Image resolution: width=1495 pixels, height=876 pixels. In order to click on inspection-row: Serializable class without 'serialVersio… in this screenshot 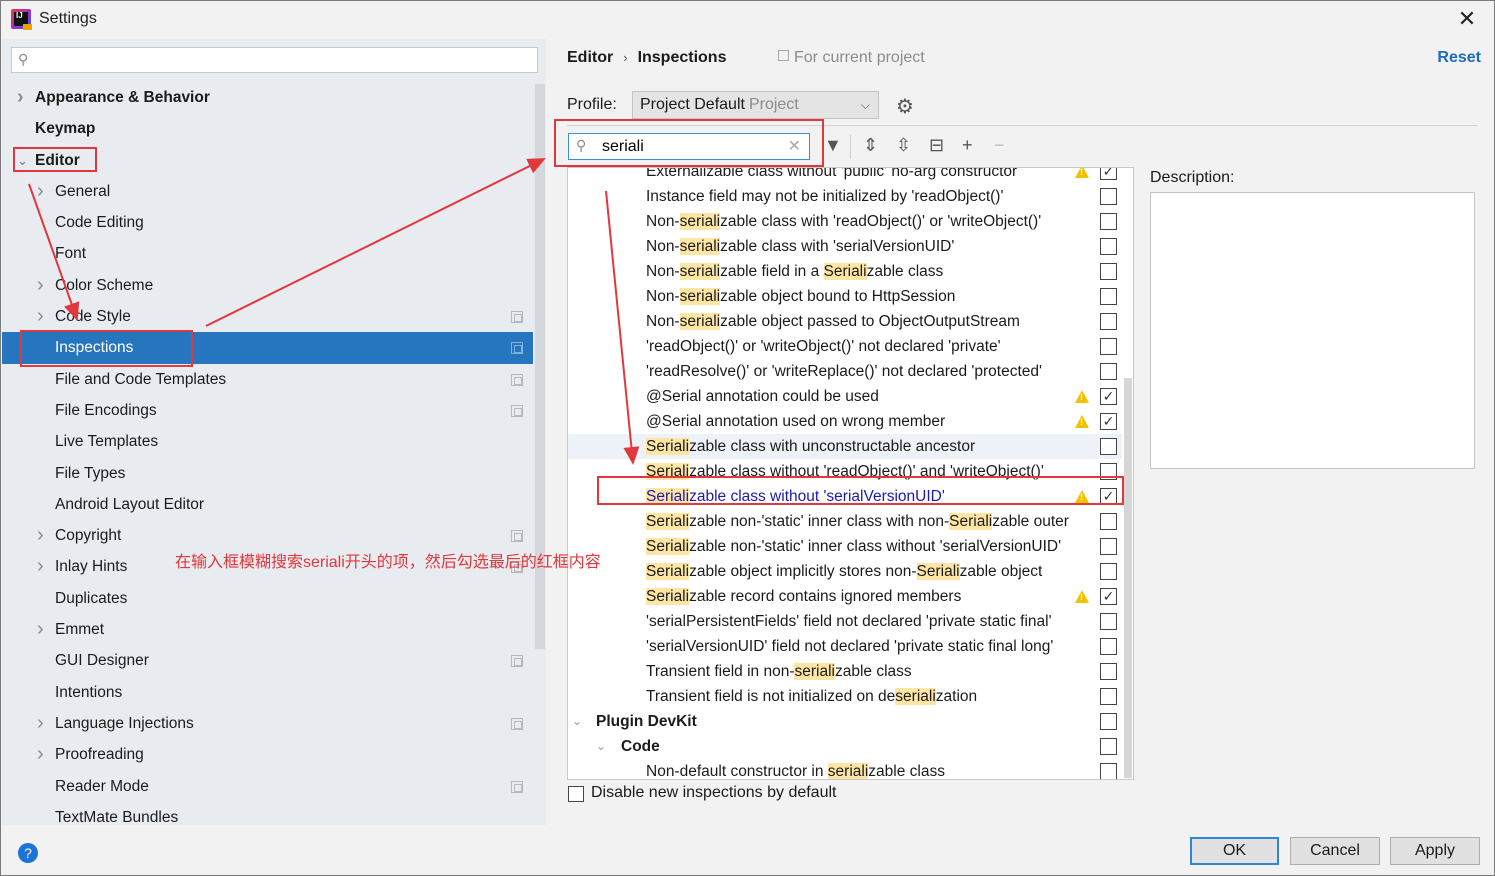, I will do `click(845, 496)`.